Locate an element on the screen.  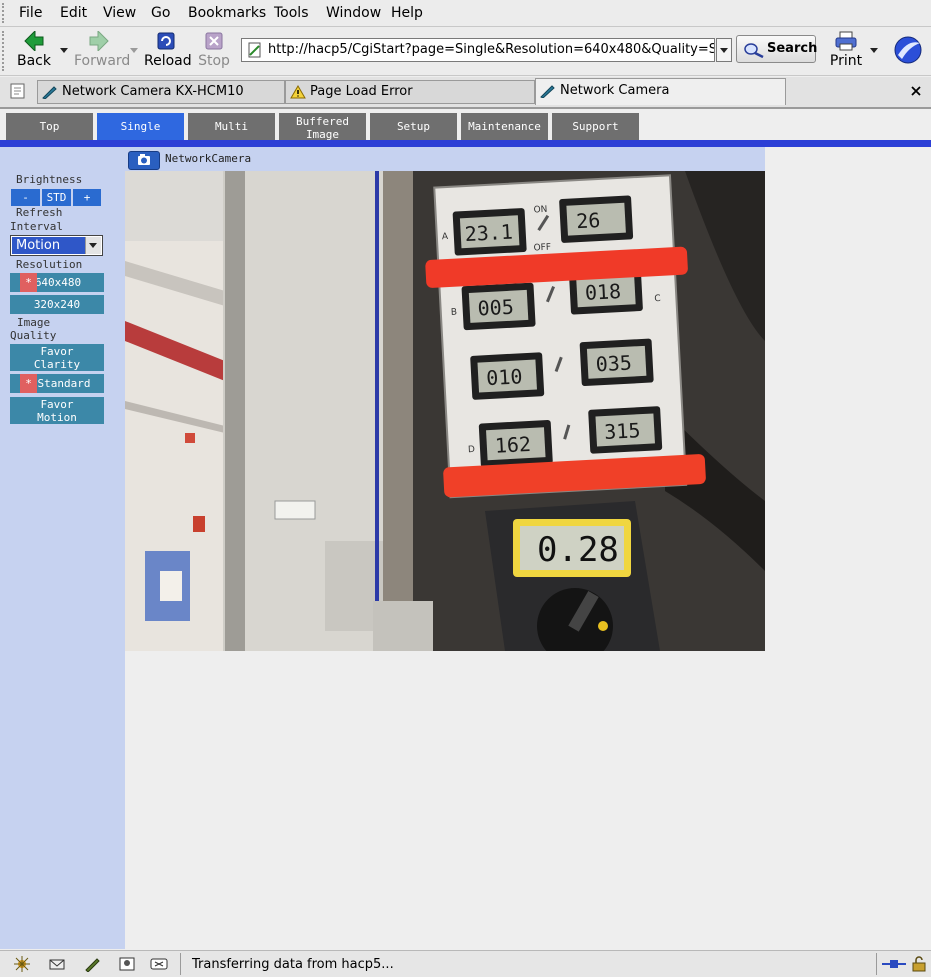
search-label: Search is located at coordinates (792, 48).